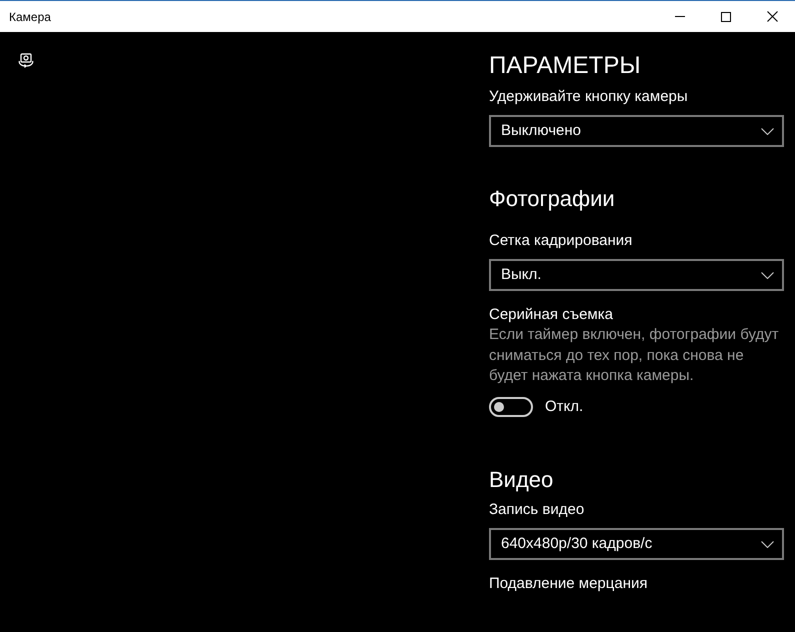  Describe the element at coordinates (636, 544) in the screenshot. I see `dropdown: 640x480p/30 кадров/с` at that location.